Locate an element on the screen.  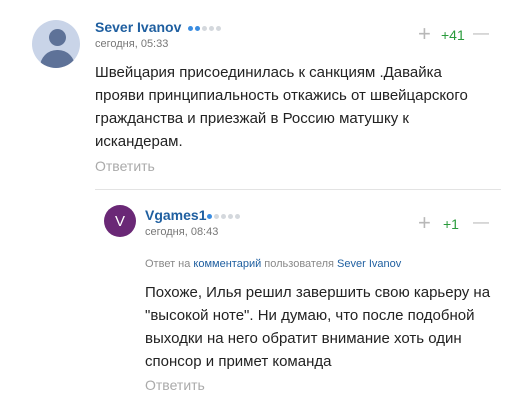
comment-time: сегодня, 08:43 is located at coordinates (182, 232).